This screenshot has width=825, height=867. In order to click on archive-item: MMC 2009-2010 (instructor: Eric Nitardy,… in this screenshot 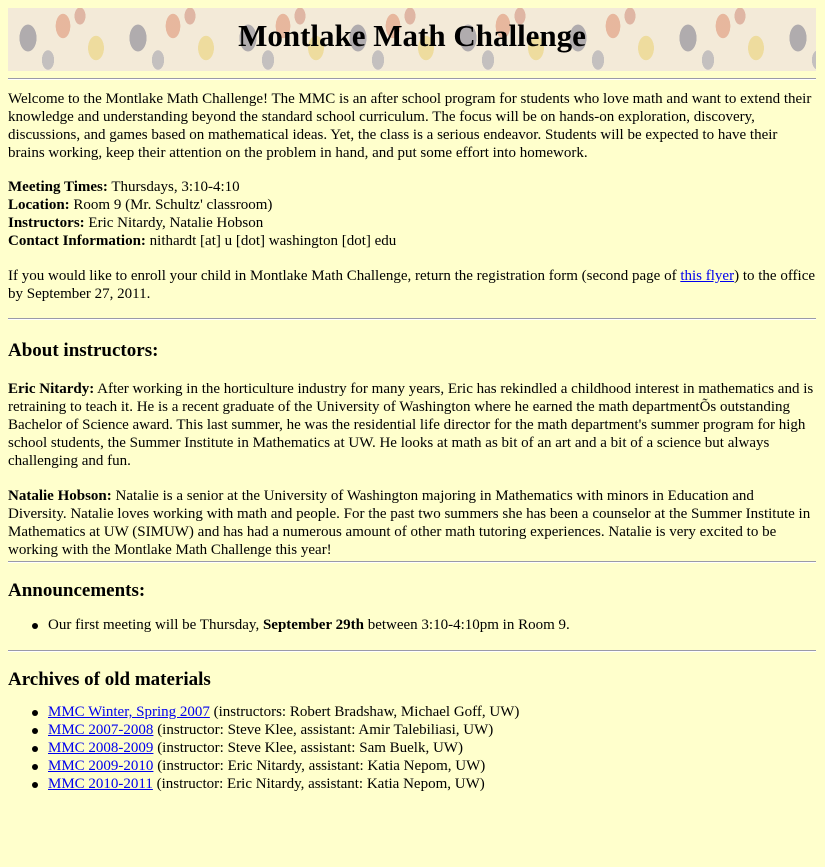, I will do `click(424, 766)`.